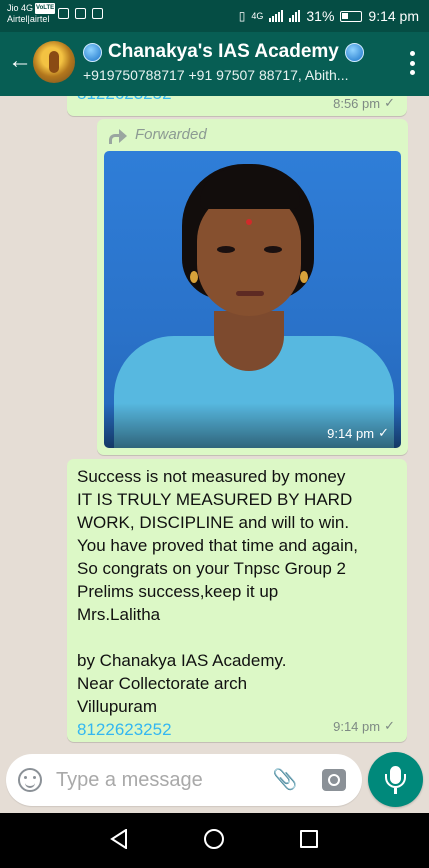 This screenshot has width=429, height=868. I want to click on photo-face, so click(249, 253).